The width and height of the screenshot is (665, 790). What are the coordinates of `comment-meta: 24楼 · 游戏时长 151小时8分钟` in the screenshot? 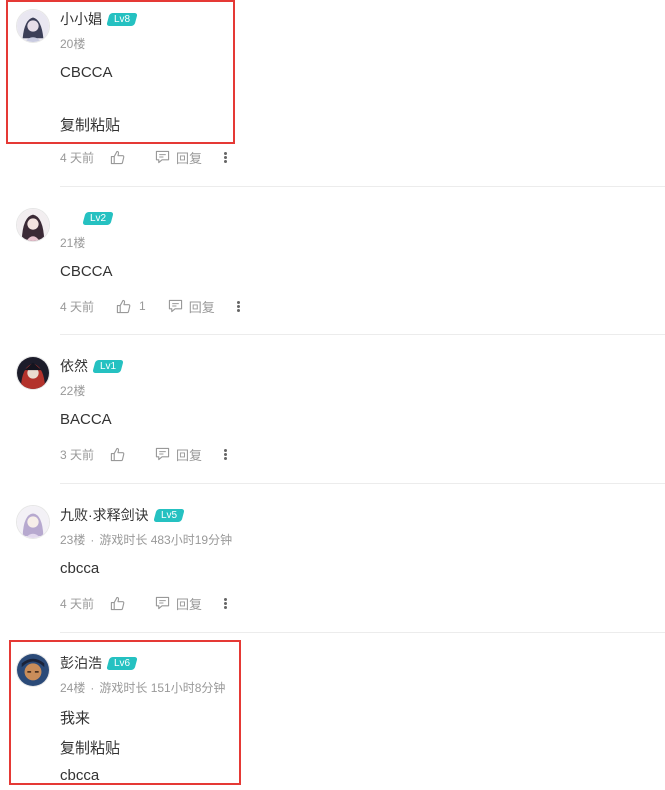 It's located at (143, 688).